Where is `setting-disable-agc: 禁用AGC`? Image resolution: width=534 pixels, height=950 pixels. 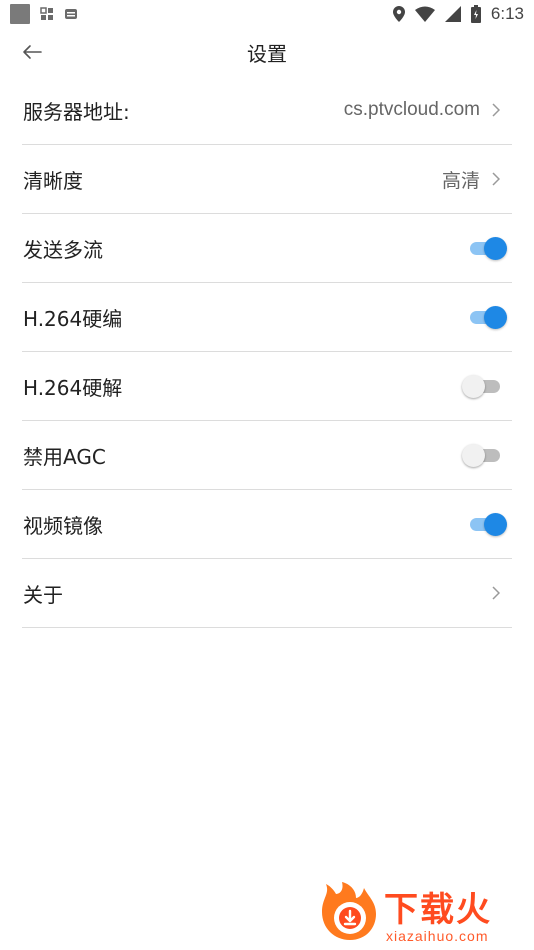 setting-disable-agc: 禁用AGC is located at coordinates (267, 455).